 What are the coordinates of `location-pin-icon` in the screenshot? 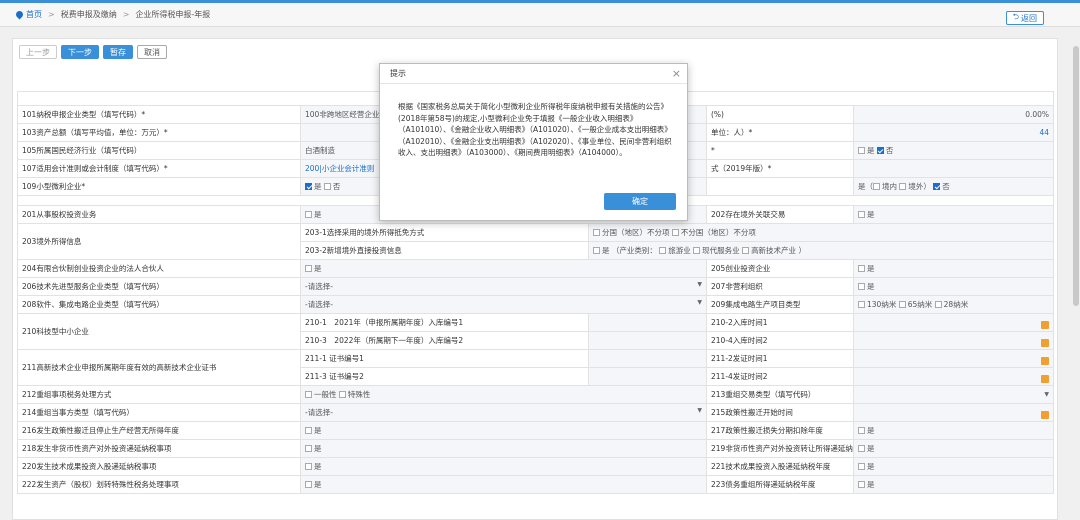 It's located at (19, 14).